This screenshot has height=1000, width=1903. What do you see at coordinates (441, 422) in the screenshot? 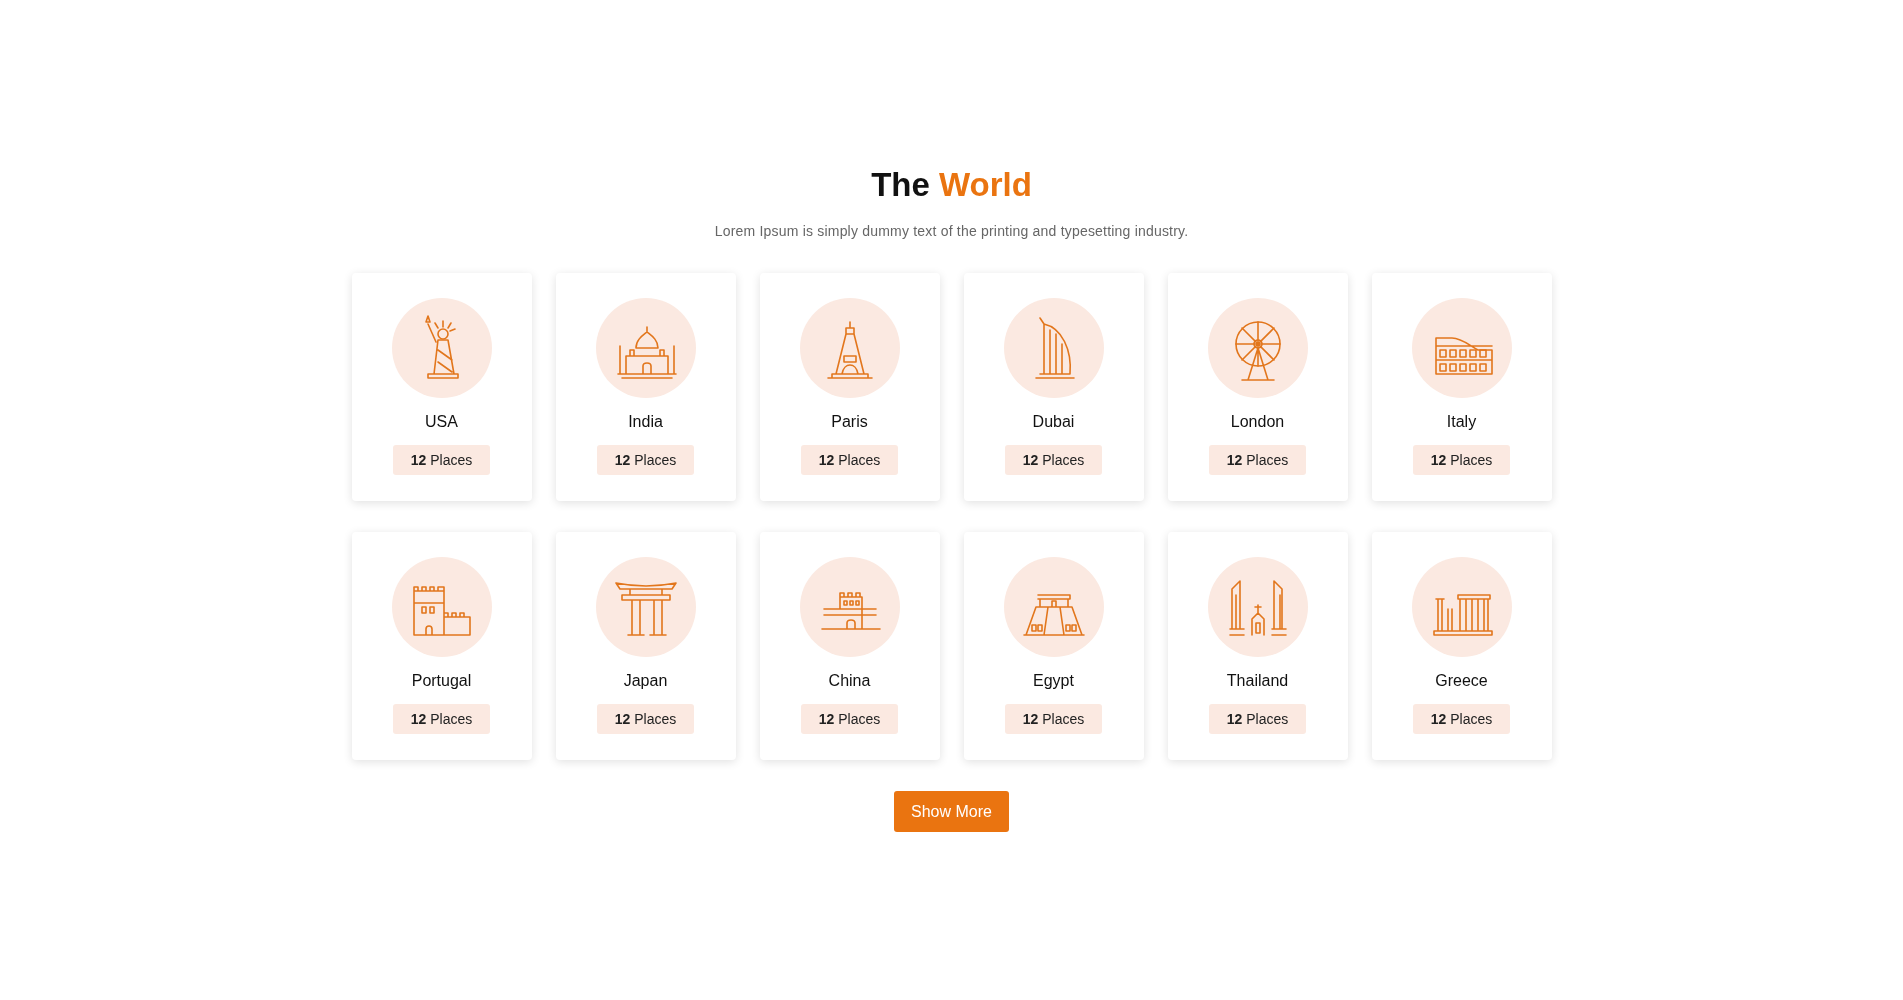
I see `destination-name: USA` at bounding box center [441, 422].